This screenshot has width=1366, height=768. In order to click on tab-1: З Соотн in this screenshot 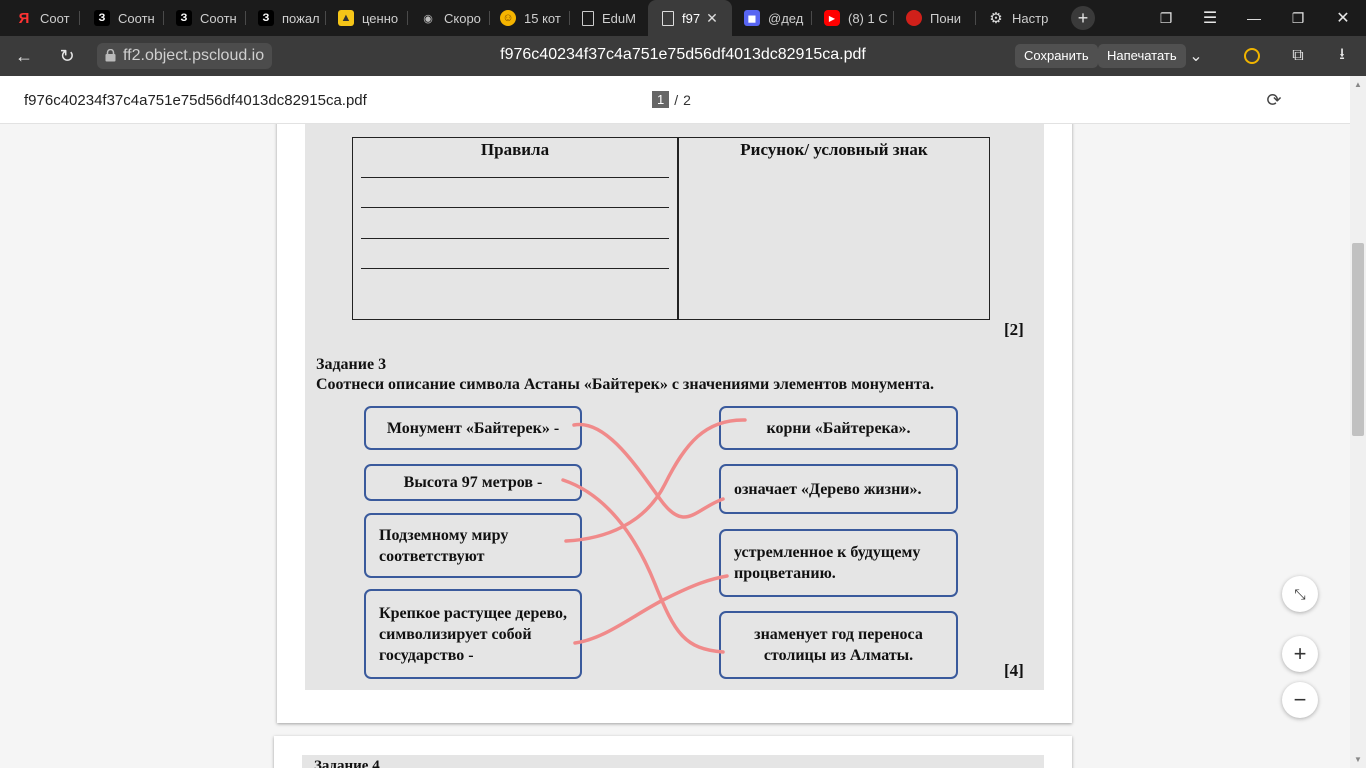, I will do `click(122, 18)`.